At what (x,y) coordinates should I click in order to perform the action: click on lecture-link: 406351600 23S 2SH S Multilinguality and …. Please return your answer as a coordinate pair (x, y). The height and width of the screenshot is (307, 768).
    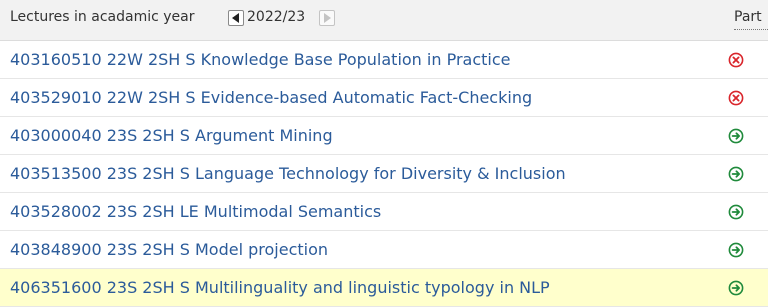
    Looking at the image, I should click on (280, 287).